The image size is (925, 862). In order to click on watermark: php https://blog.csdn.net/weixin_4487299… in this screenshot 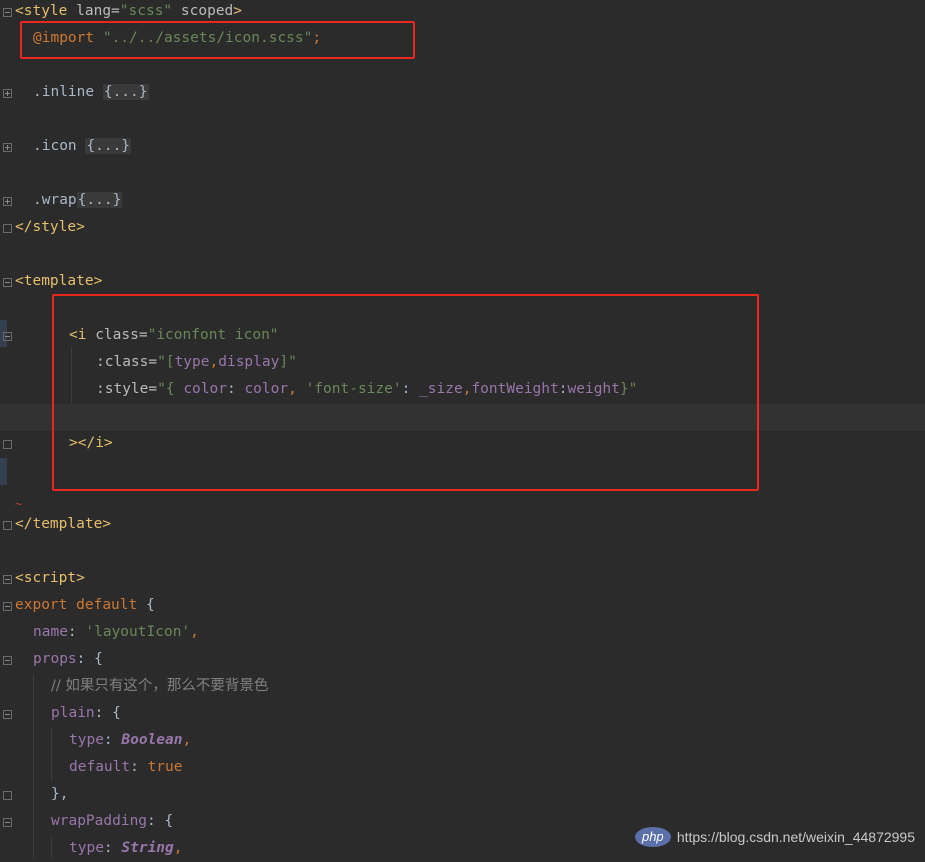, I will do `click(774, 837)`.